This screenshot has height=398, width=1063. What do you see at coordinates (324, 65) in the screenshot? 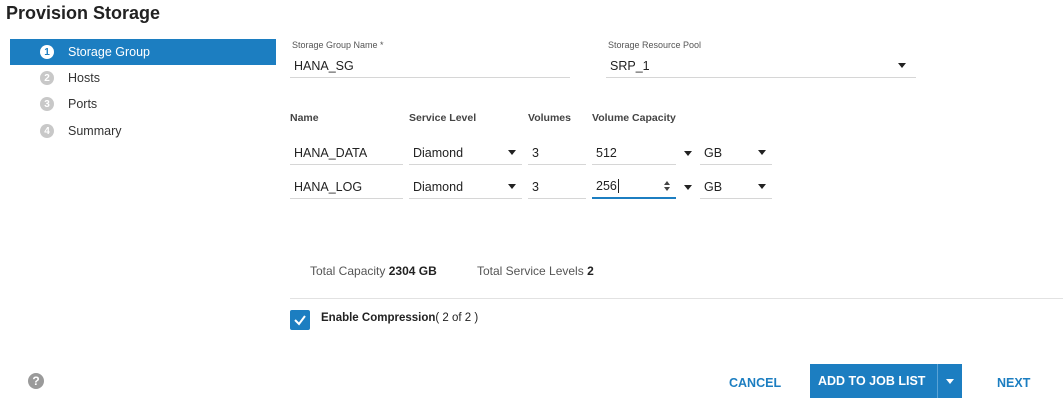
I see `sg-name-value: HANA_SG` at bounding box center [324, 65].